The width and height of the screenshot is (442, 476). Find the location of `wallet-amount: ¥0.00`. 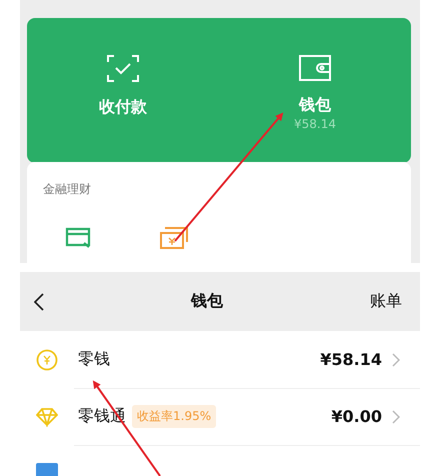

wallet-amount: ¥0.00 is located at coordinates (356, 416).